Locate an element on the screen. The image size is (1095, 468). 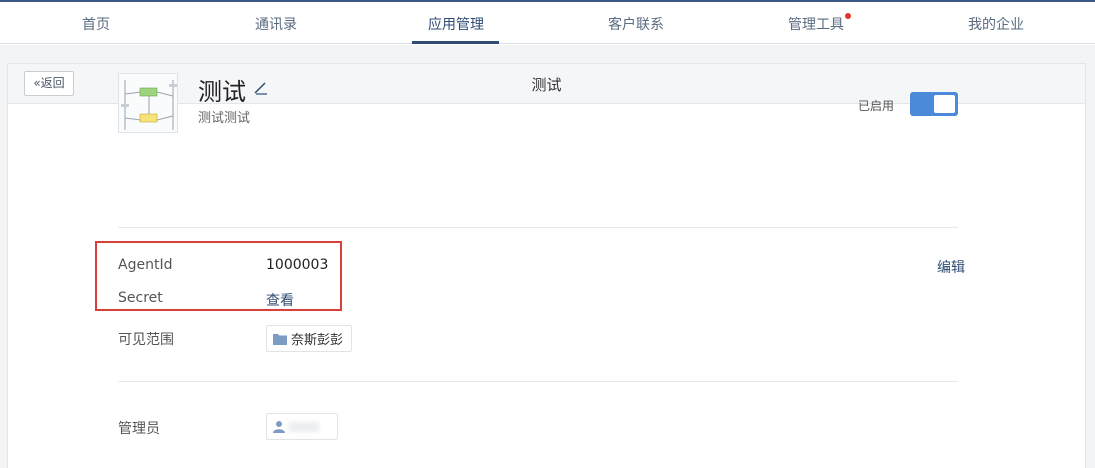
department-chip: 奈斯彭彭 is located at coordinates (309, 338).